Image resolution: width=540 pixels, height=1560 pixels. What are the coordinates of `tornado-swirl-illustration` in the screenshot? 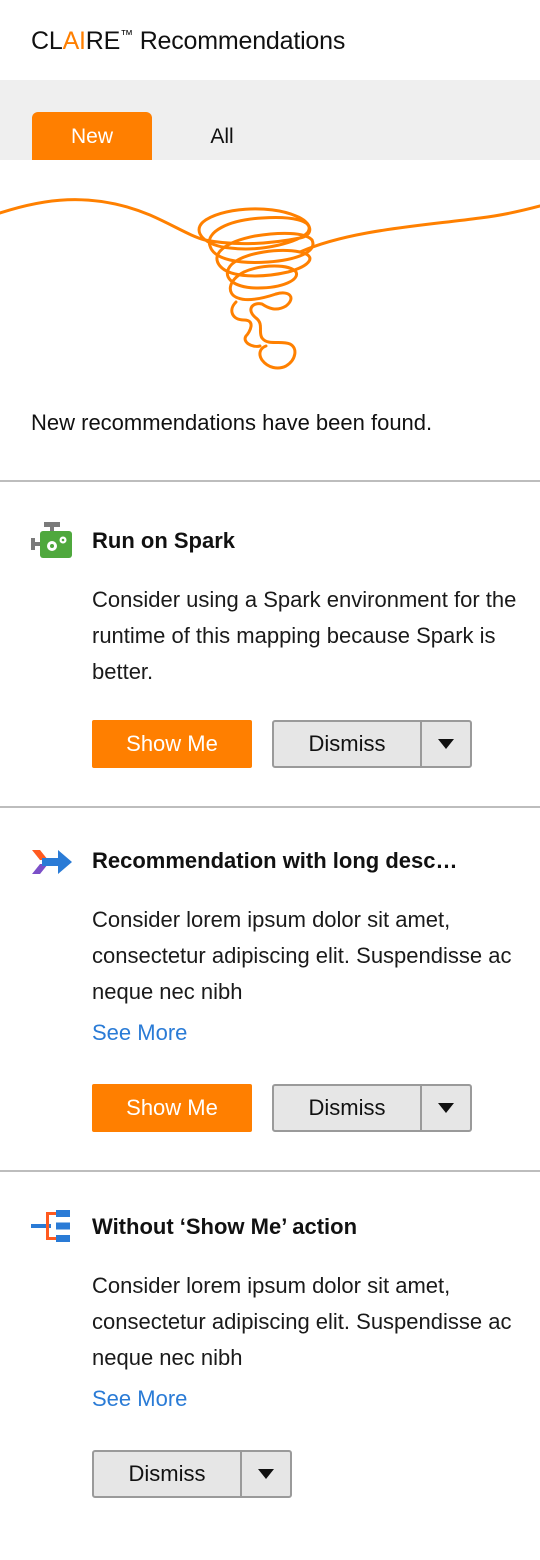 It's located at (270, 284).